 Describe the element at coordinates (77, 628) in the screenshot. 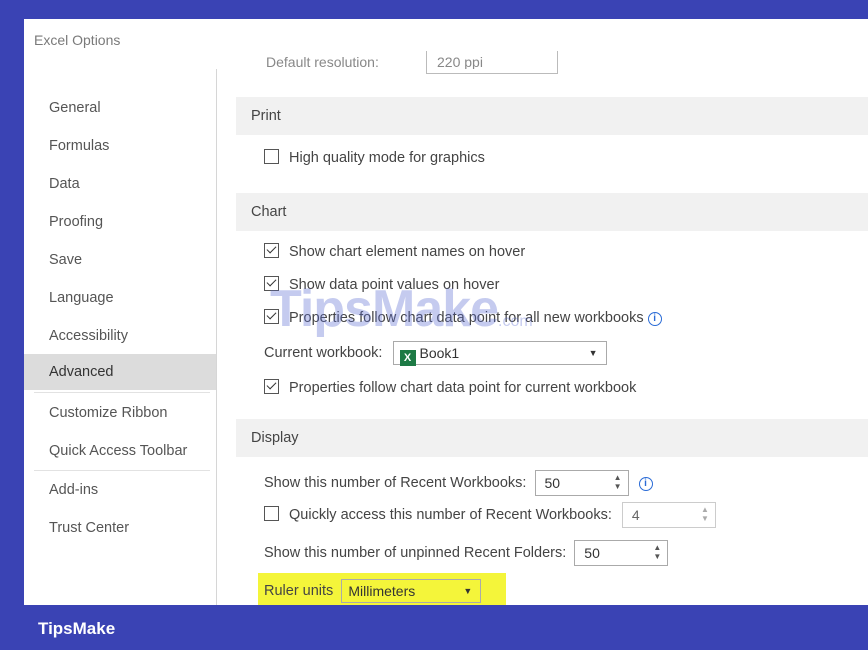

I see `footer-label: TipsMake` at that location.